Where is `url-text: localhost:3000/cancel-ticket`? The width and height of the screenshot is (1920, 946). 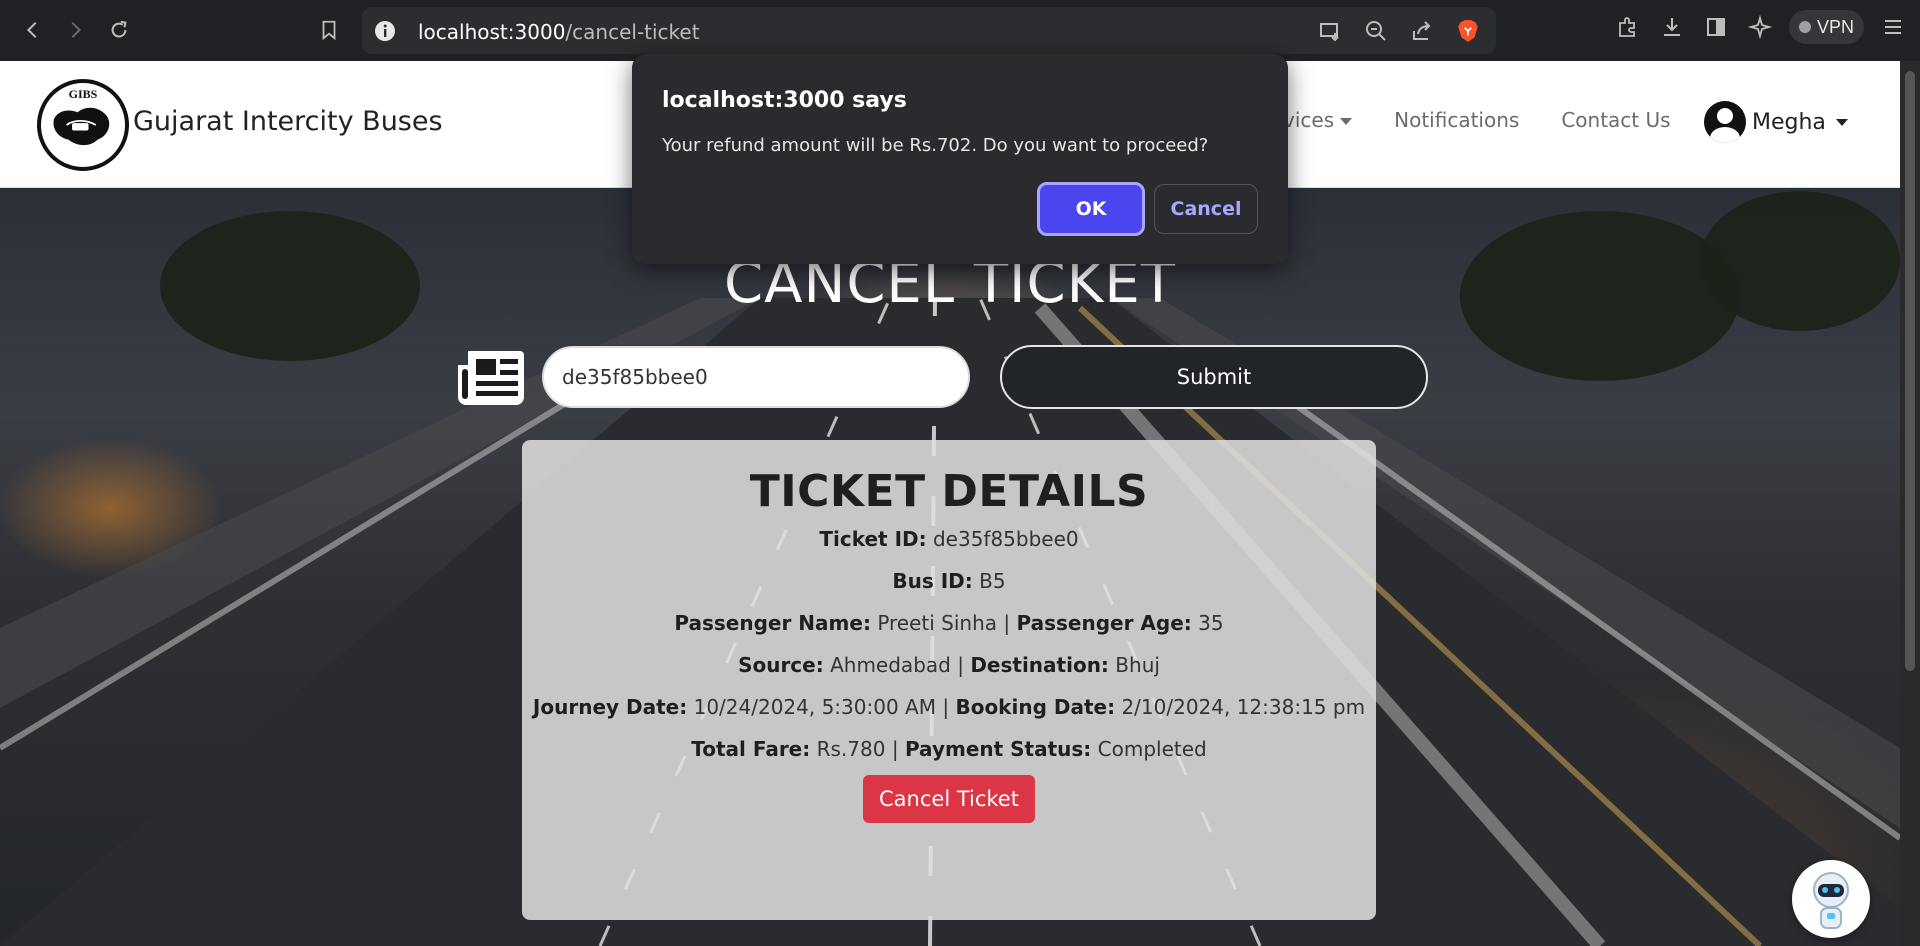 url-text: localhost:3000/cancel-ticket is located at coordinates (559, 32).